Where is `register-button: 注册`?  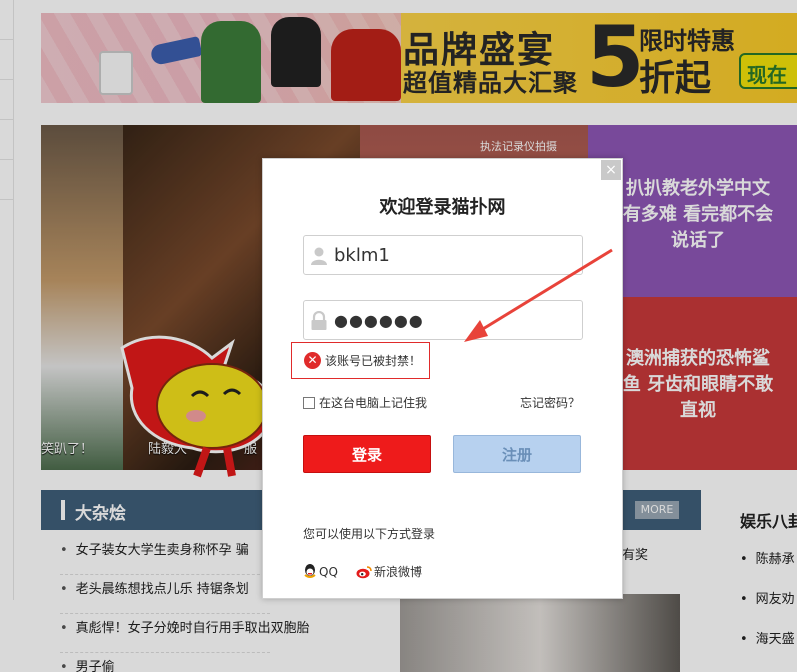 register-button: 注册 is located at coordinates (517, 454).